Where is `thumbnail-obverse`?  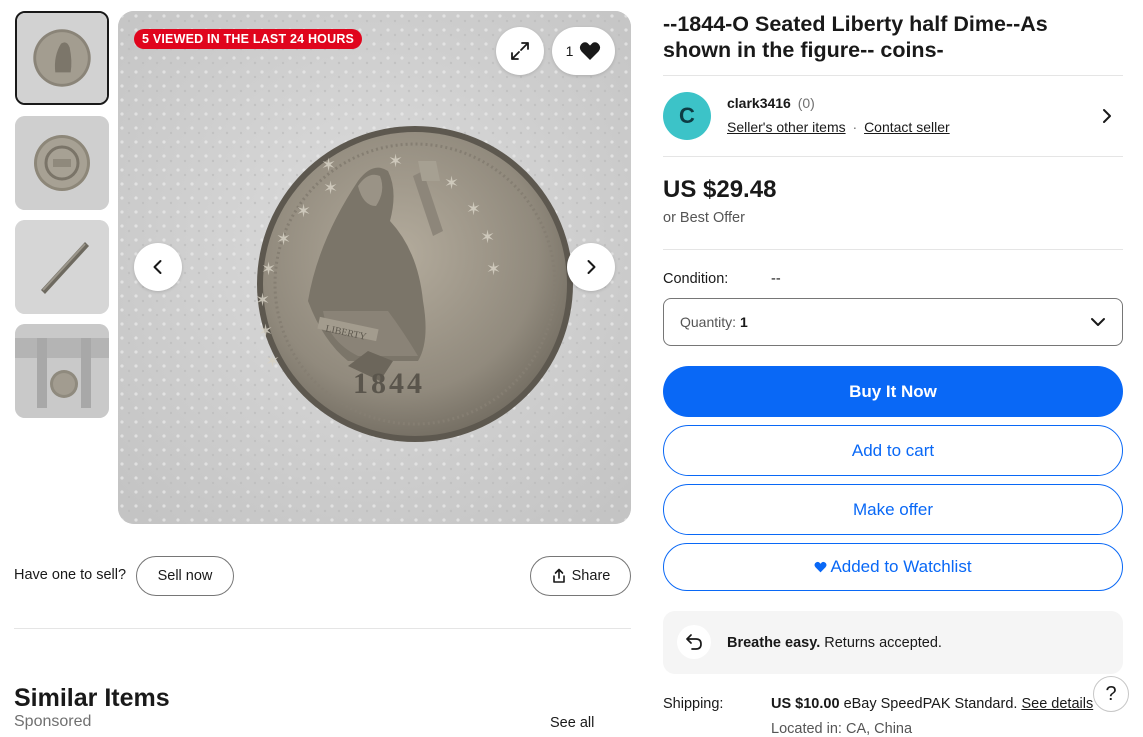
thumbnail-obverse is located at coordinates (62, 58).